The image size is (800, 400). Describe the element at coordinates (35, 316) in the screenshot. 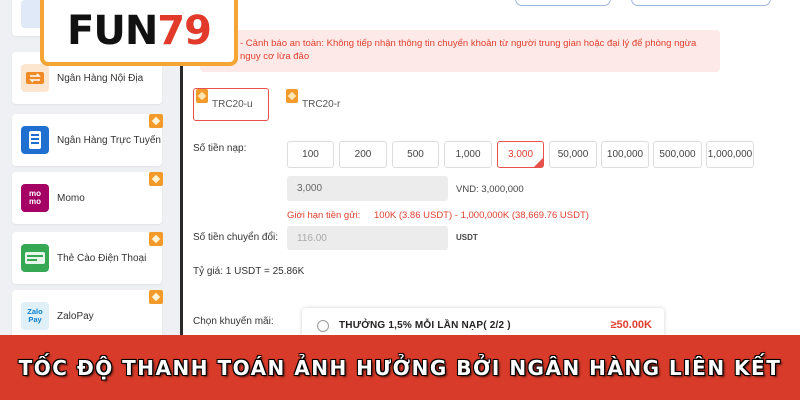

I see `zalopay-icon: Zalo Pay` at that location.